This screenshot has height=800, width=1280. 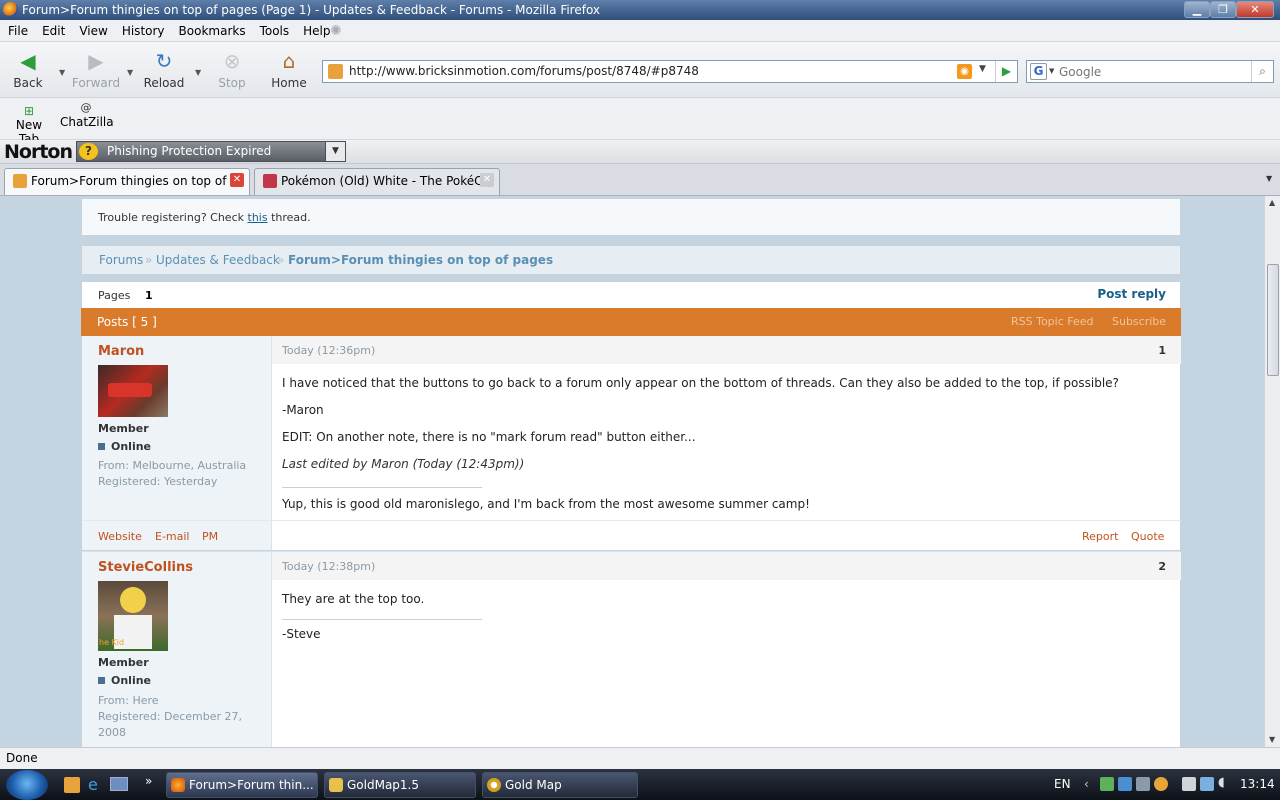 I want to click on post-2-date: Today (12:38pm), so click(x=328, y=566).